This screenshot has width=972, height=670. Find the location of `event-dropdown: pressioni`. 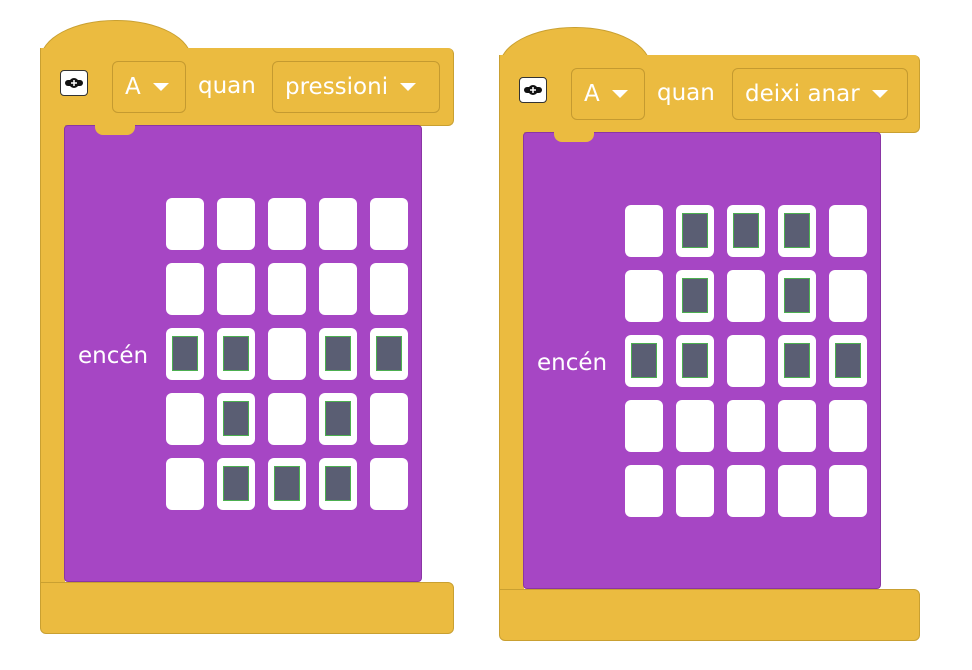

event-dropdown: pressioni is located at coordinates (356, 87).